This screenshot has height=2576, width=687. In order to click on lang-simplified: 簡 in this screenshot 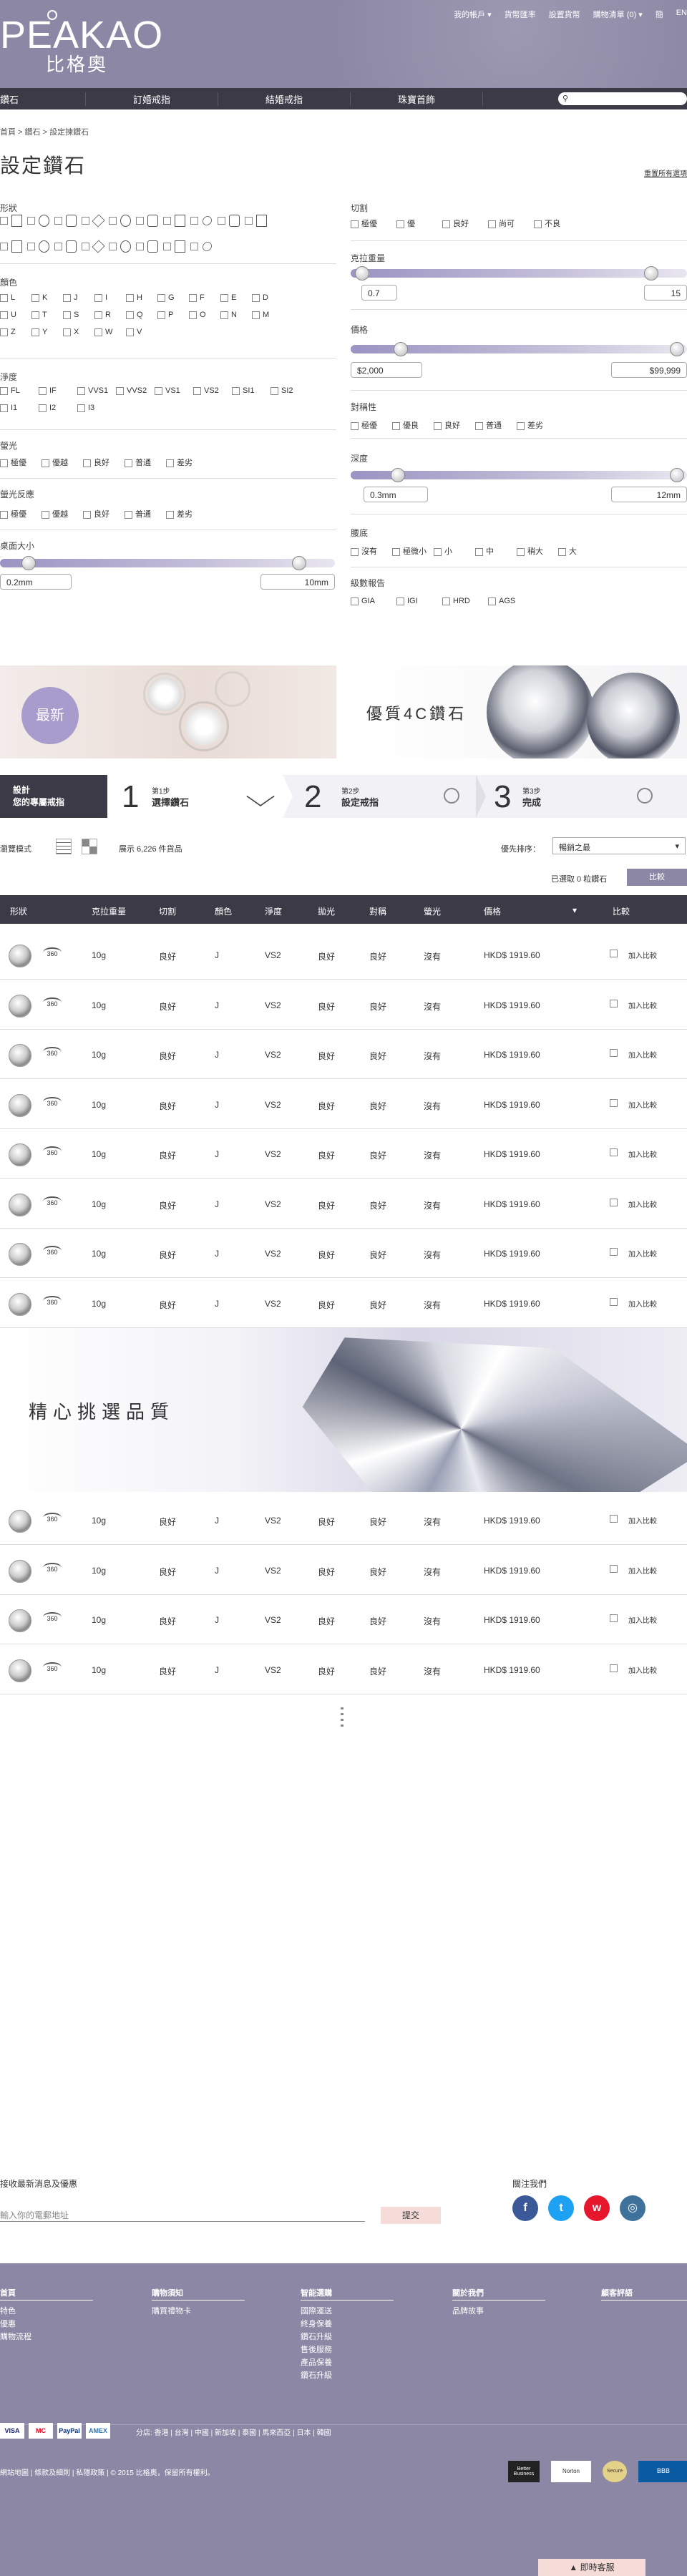, I will do `click(659, 14)`.